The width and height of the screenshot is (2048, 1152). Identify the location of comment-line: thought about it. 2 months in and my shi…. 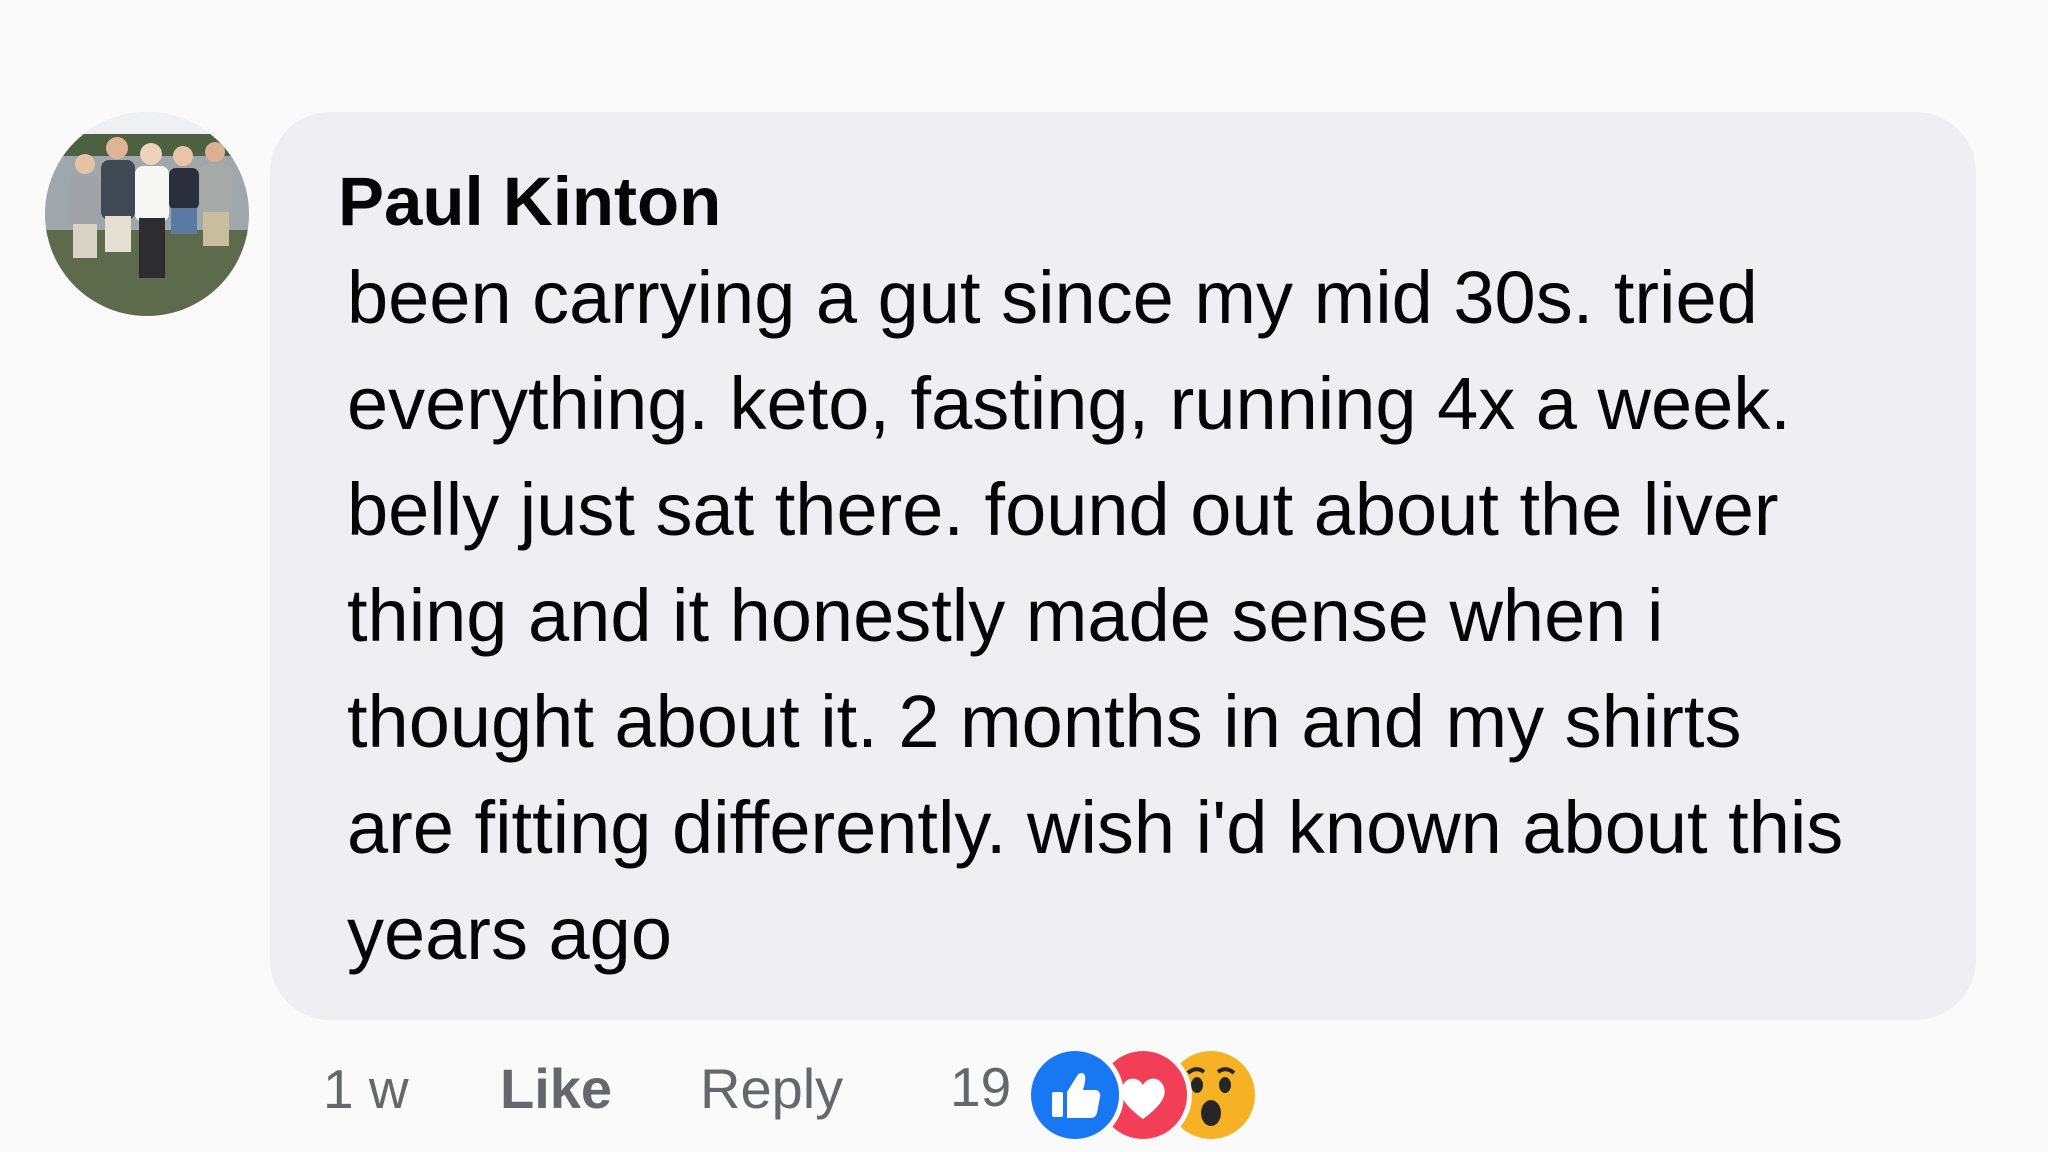
(1044, 721).